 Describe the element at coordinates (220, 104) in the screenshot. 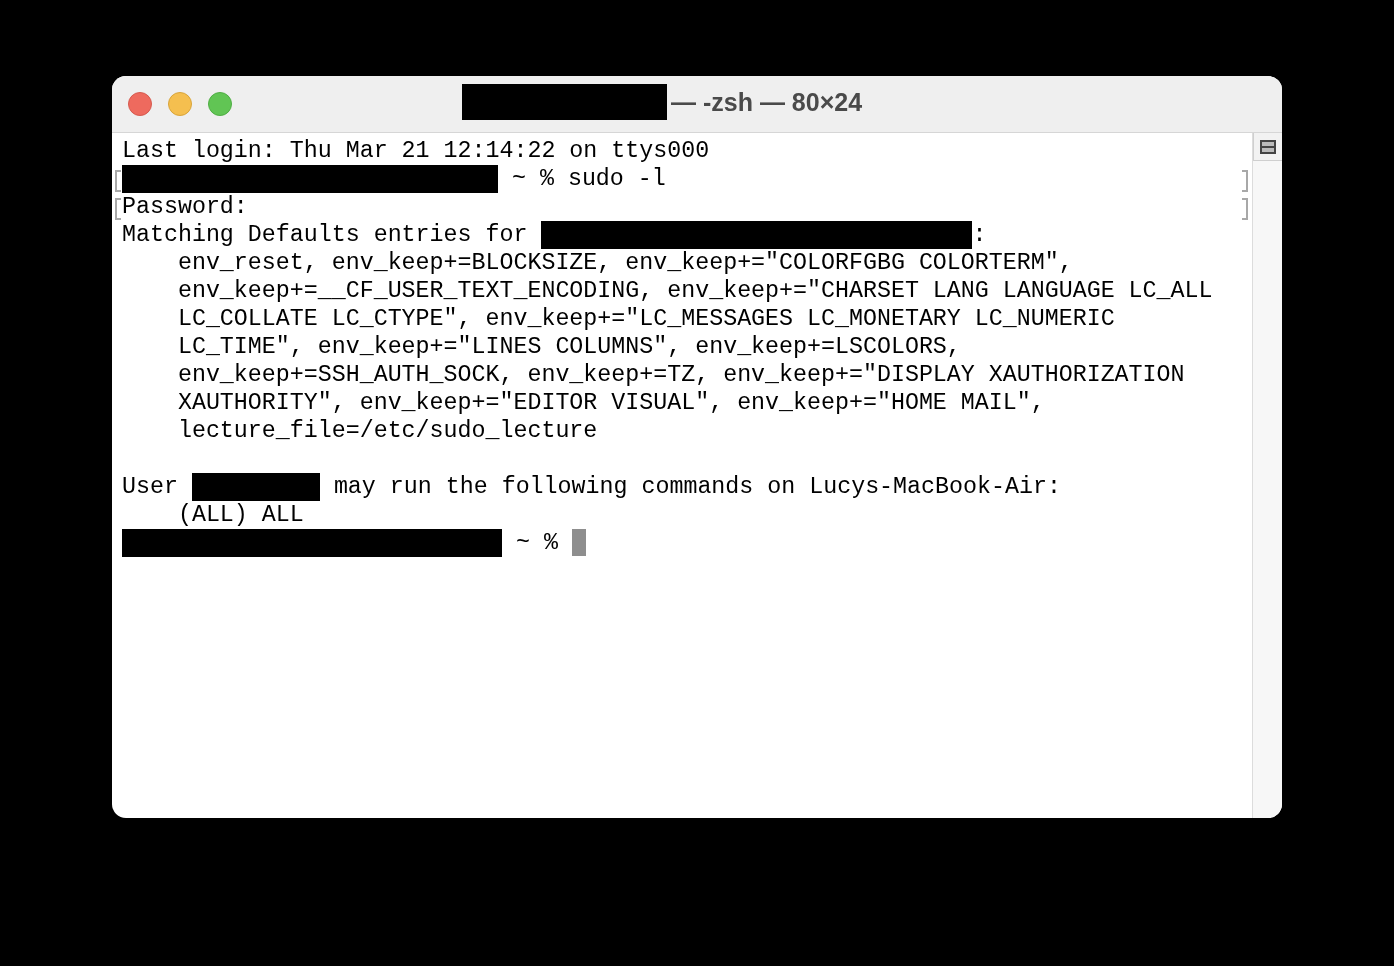

I see `zoom-button` at that location.